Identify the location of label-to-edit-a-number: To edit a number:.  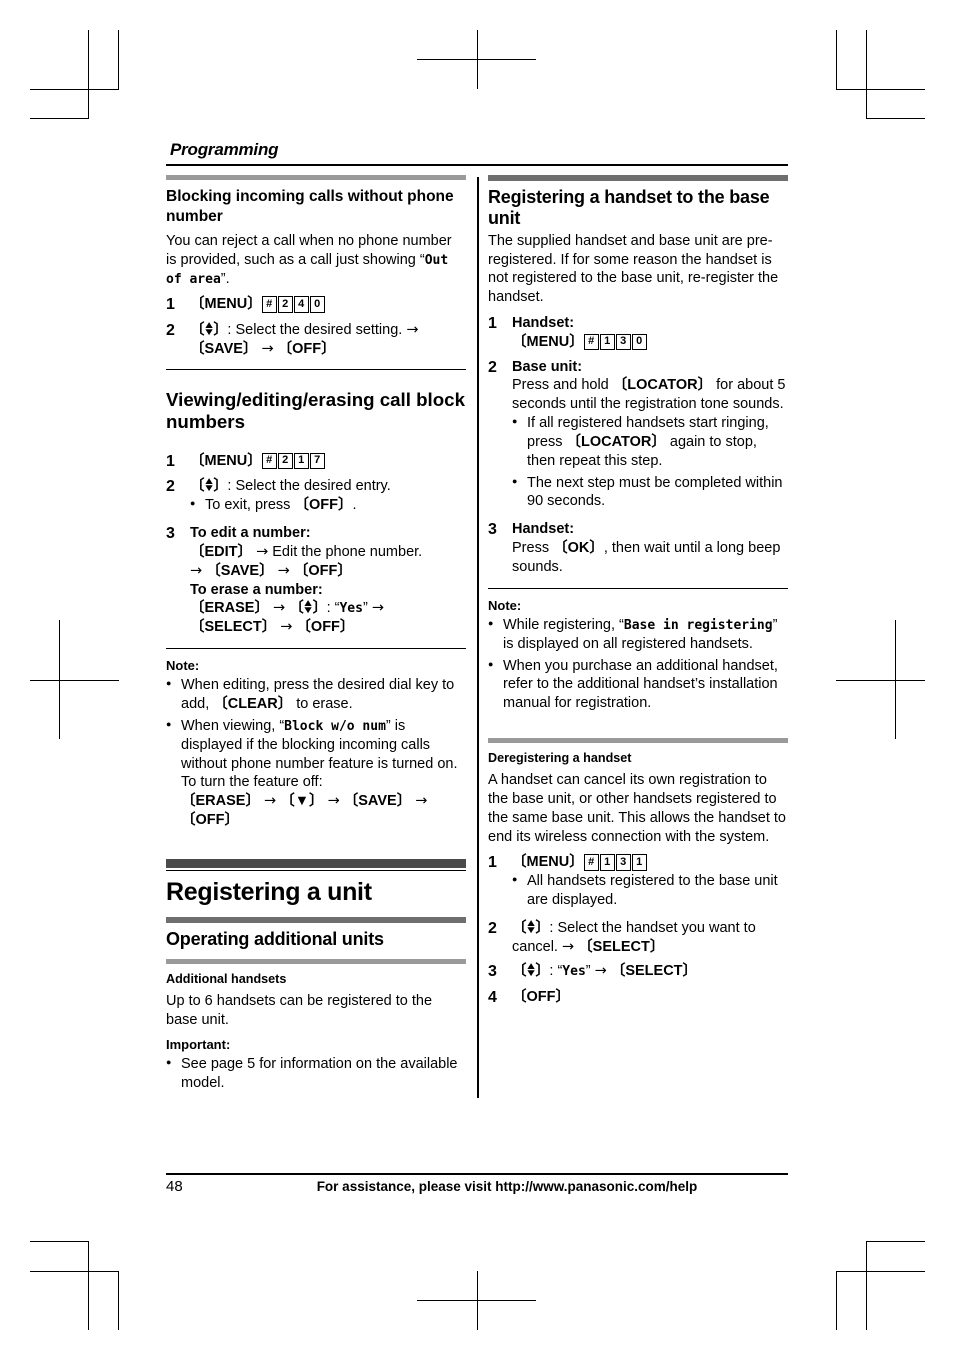
(250, 533).